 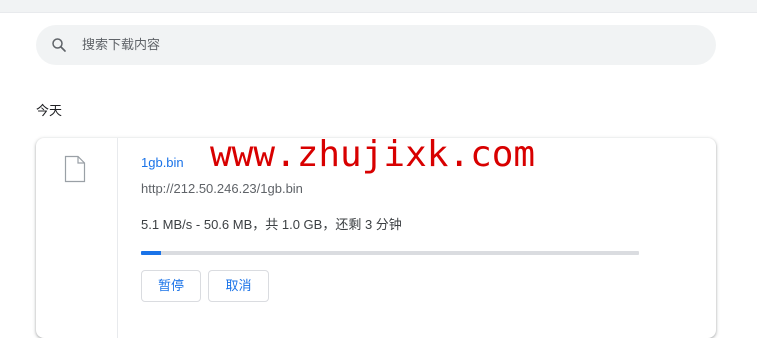 What do you see at coordinates (373, 154) in the screenshot?
I see `watermark-text: www.zhujixk.com` at bounding box center [373, 154].